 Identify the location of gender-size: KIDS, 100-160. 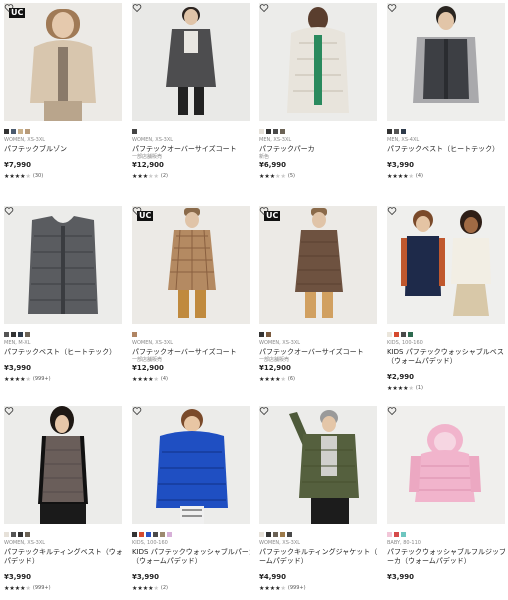
(150, 543).